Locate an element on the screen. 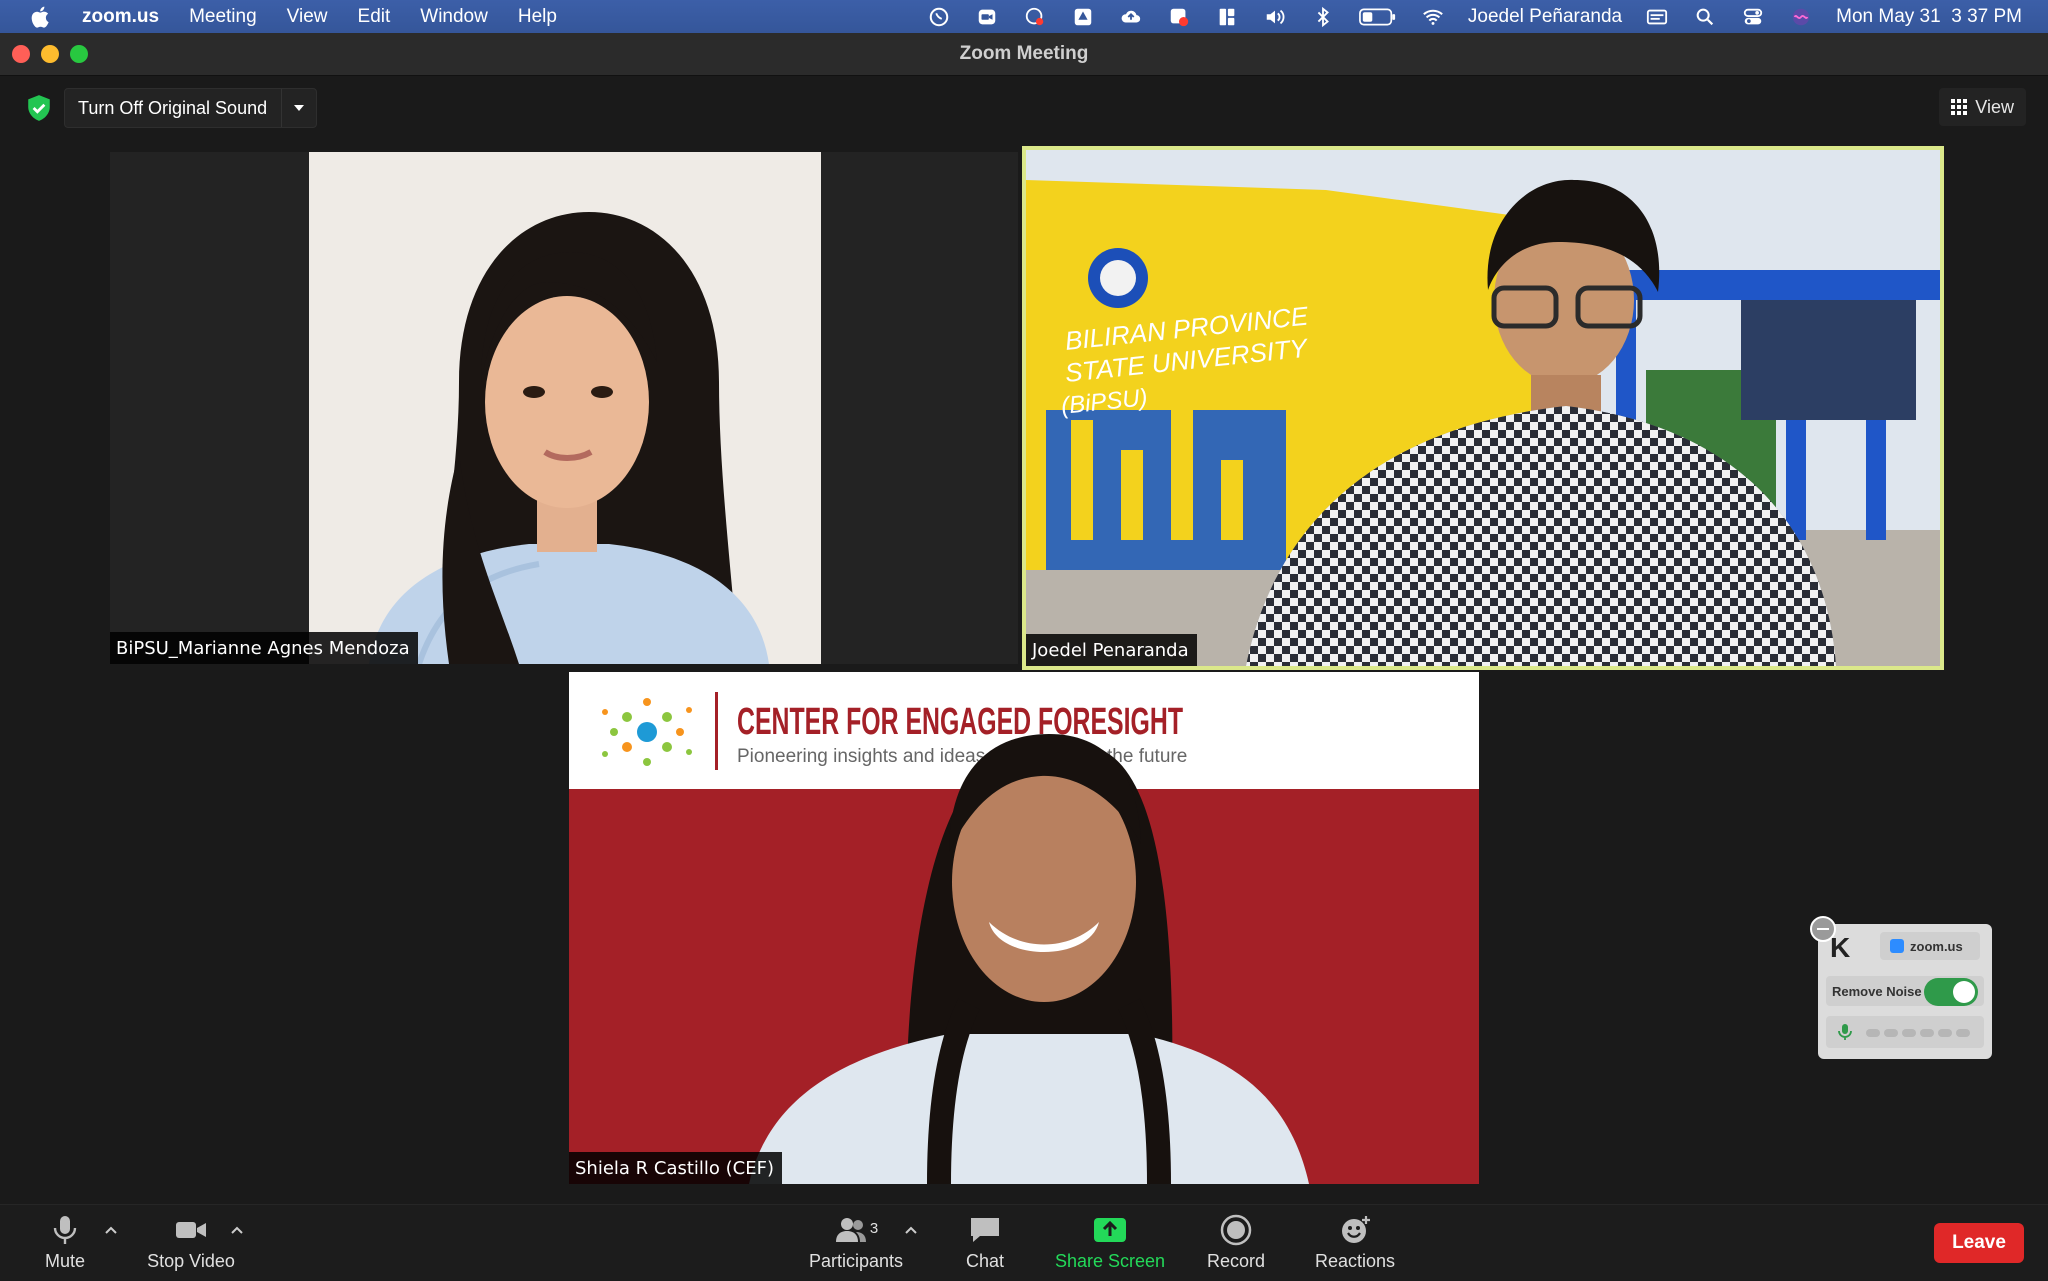 This screenshot has width=2048, height=1281. menu-app-name: zoom.us is located at coordinates (120, 17).